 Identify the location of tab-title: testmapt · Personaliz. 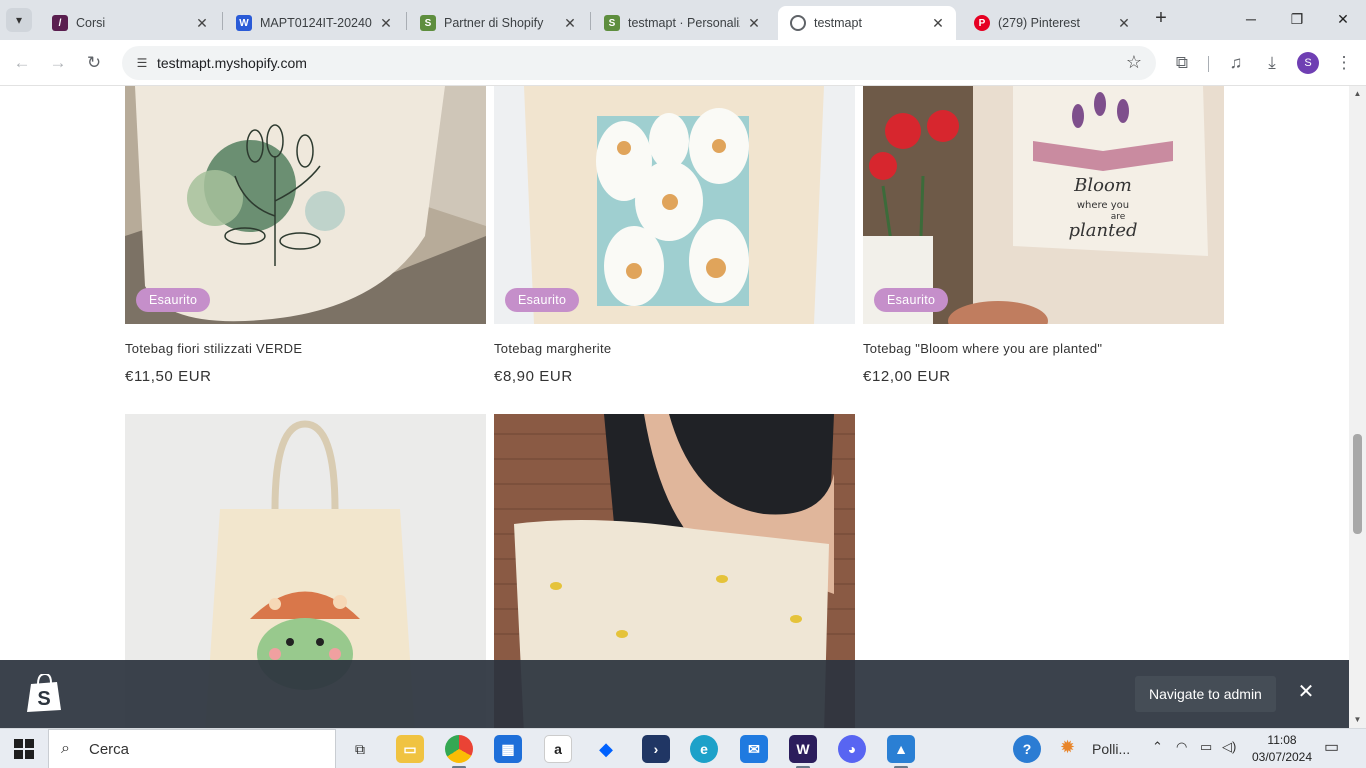
(684, 23).